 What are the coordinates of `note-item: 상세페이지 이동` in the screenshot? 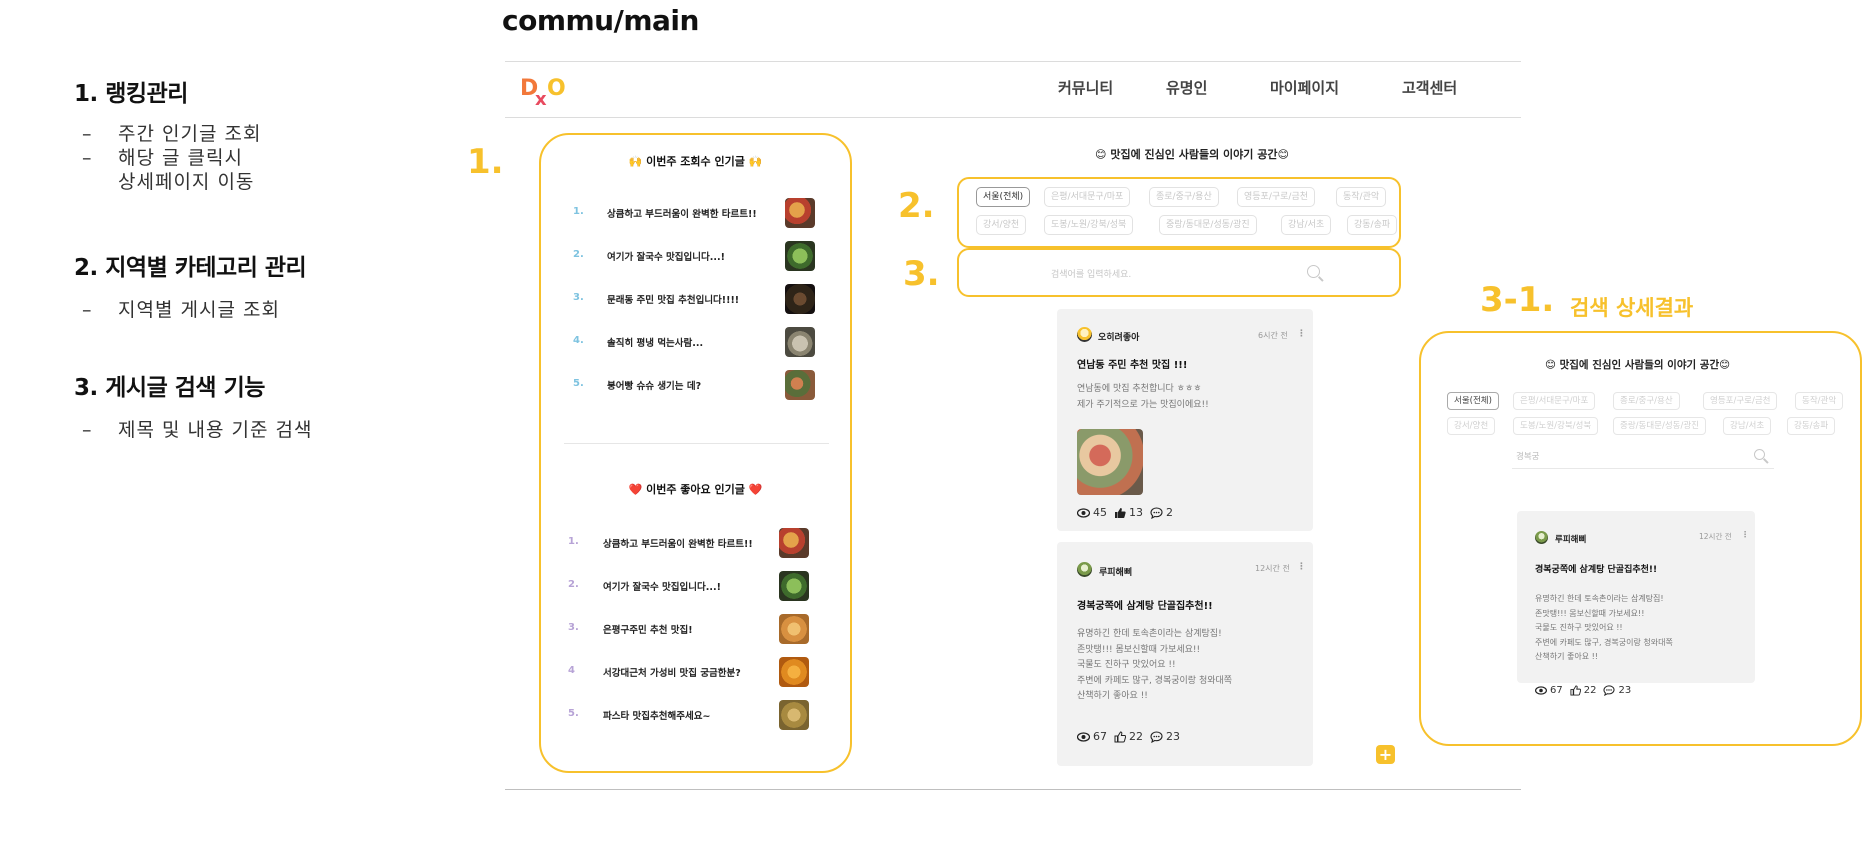 It's located at (186, 182).